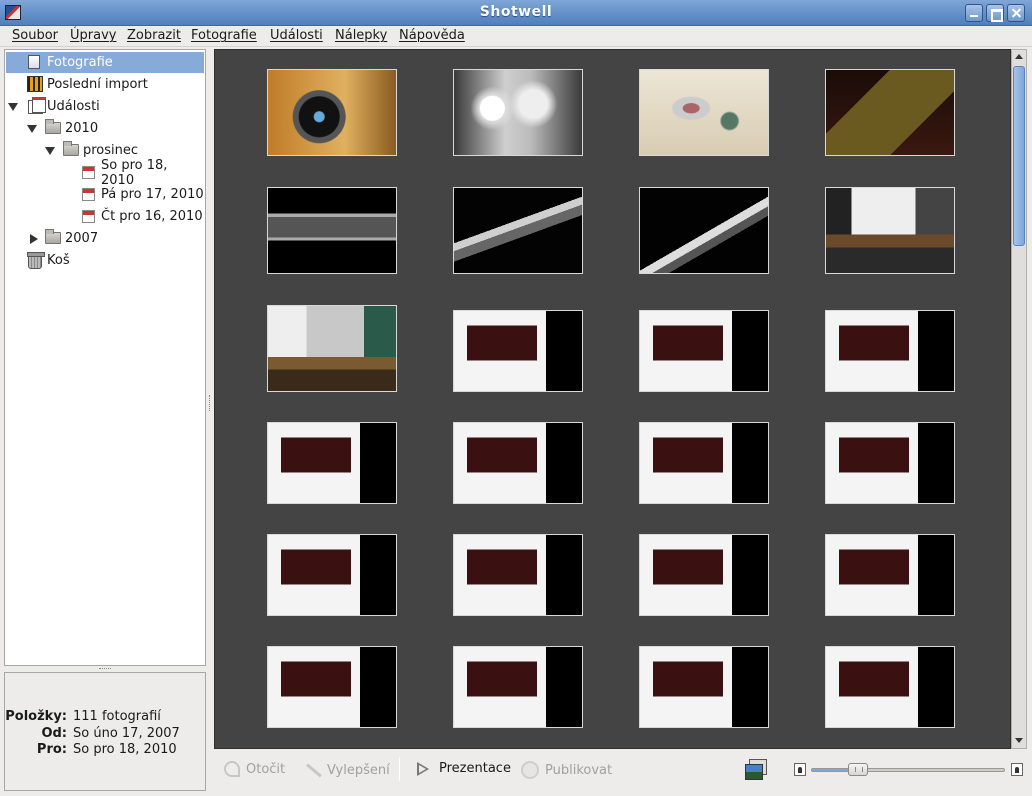  Describe the element at coordinates (399, 769) in the screenshot. I see `toolbar-separator` at that location.